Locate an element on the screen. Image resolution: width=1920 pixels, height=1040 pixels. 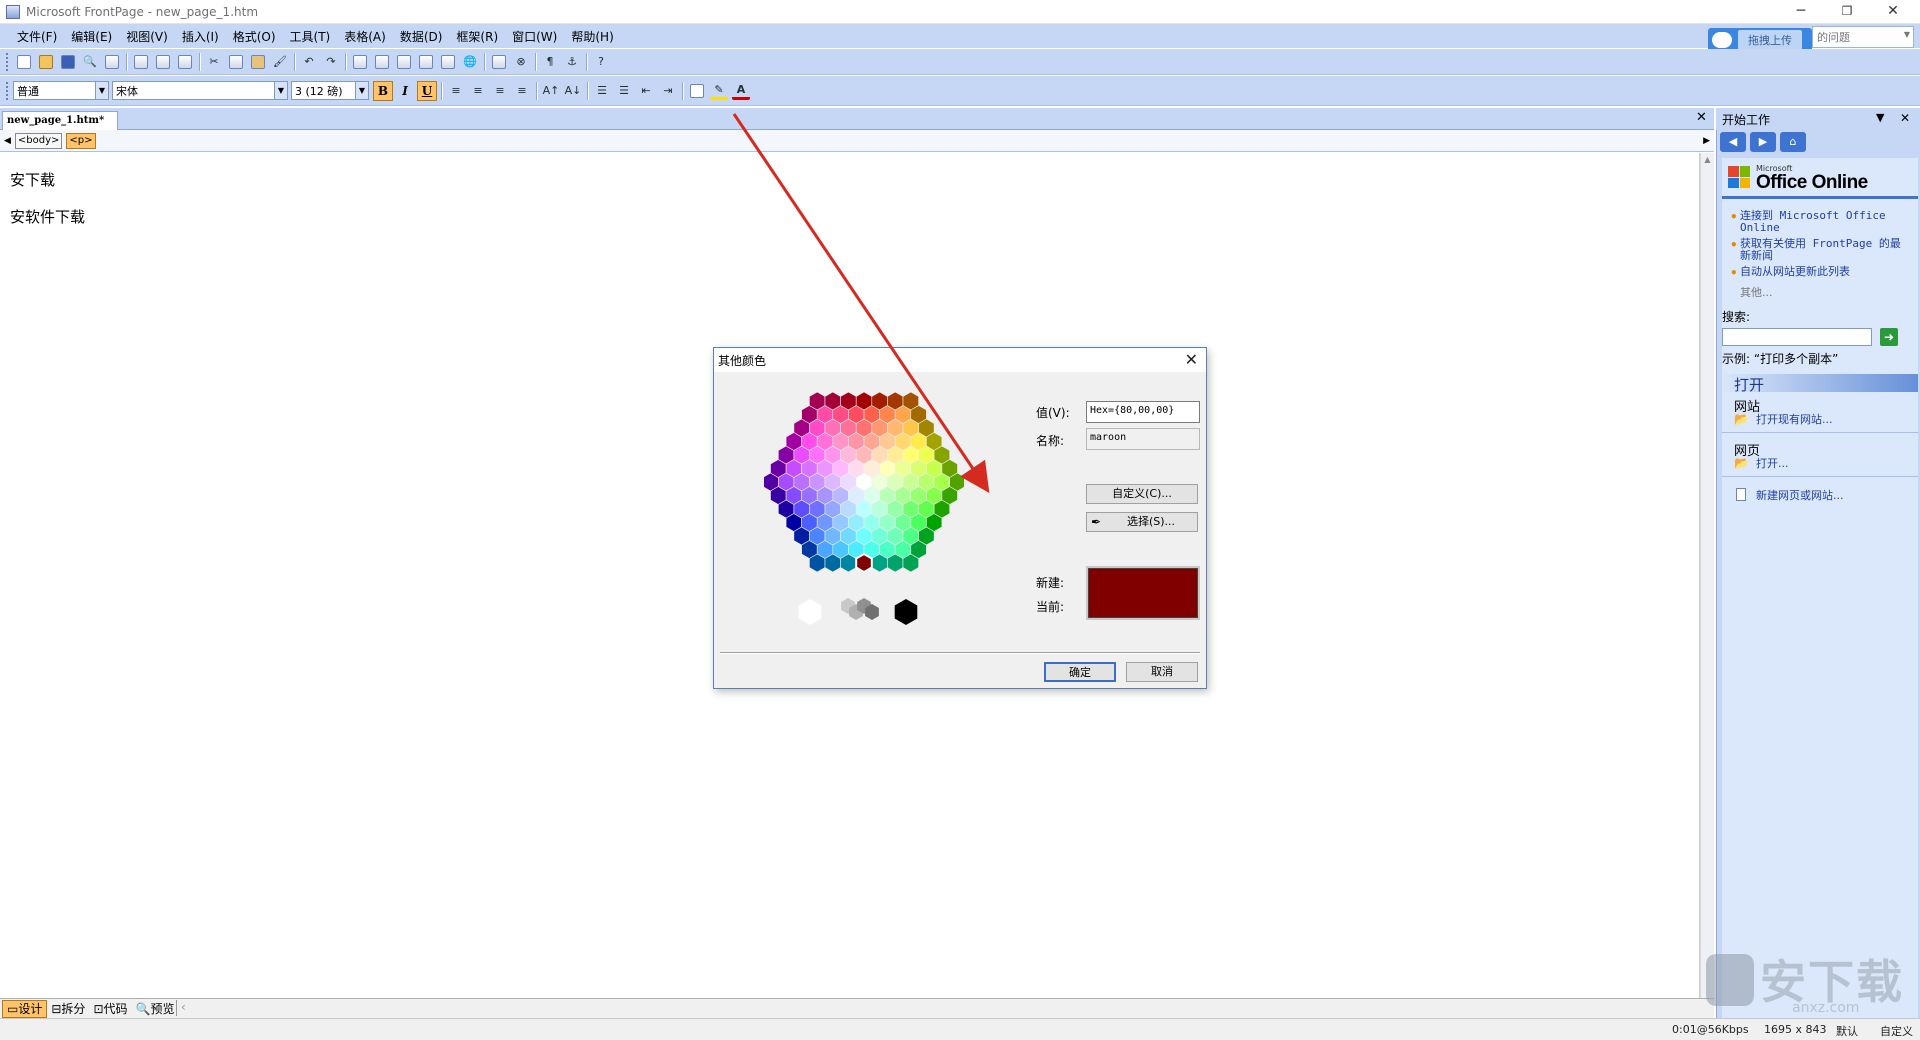
grayscale-picker is located at coordinates (869, 612).